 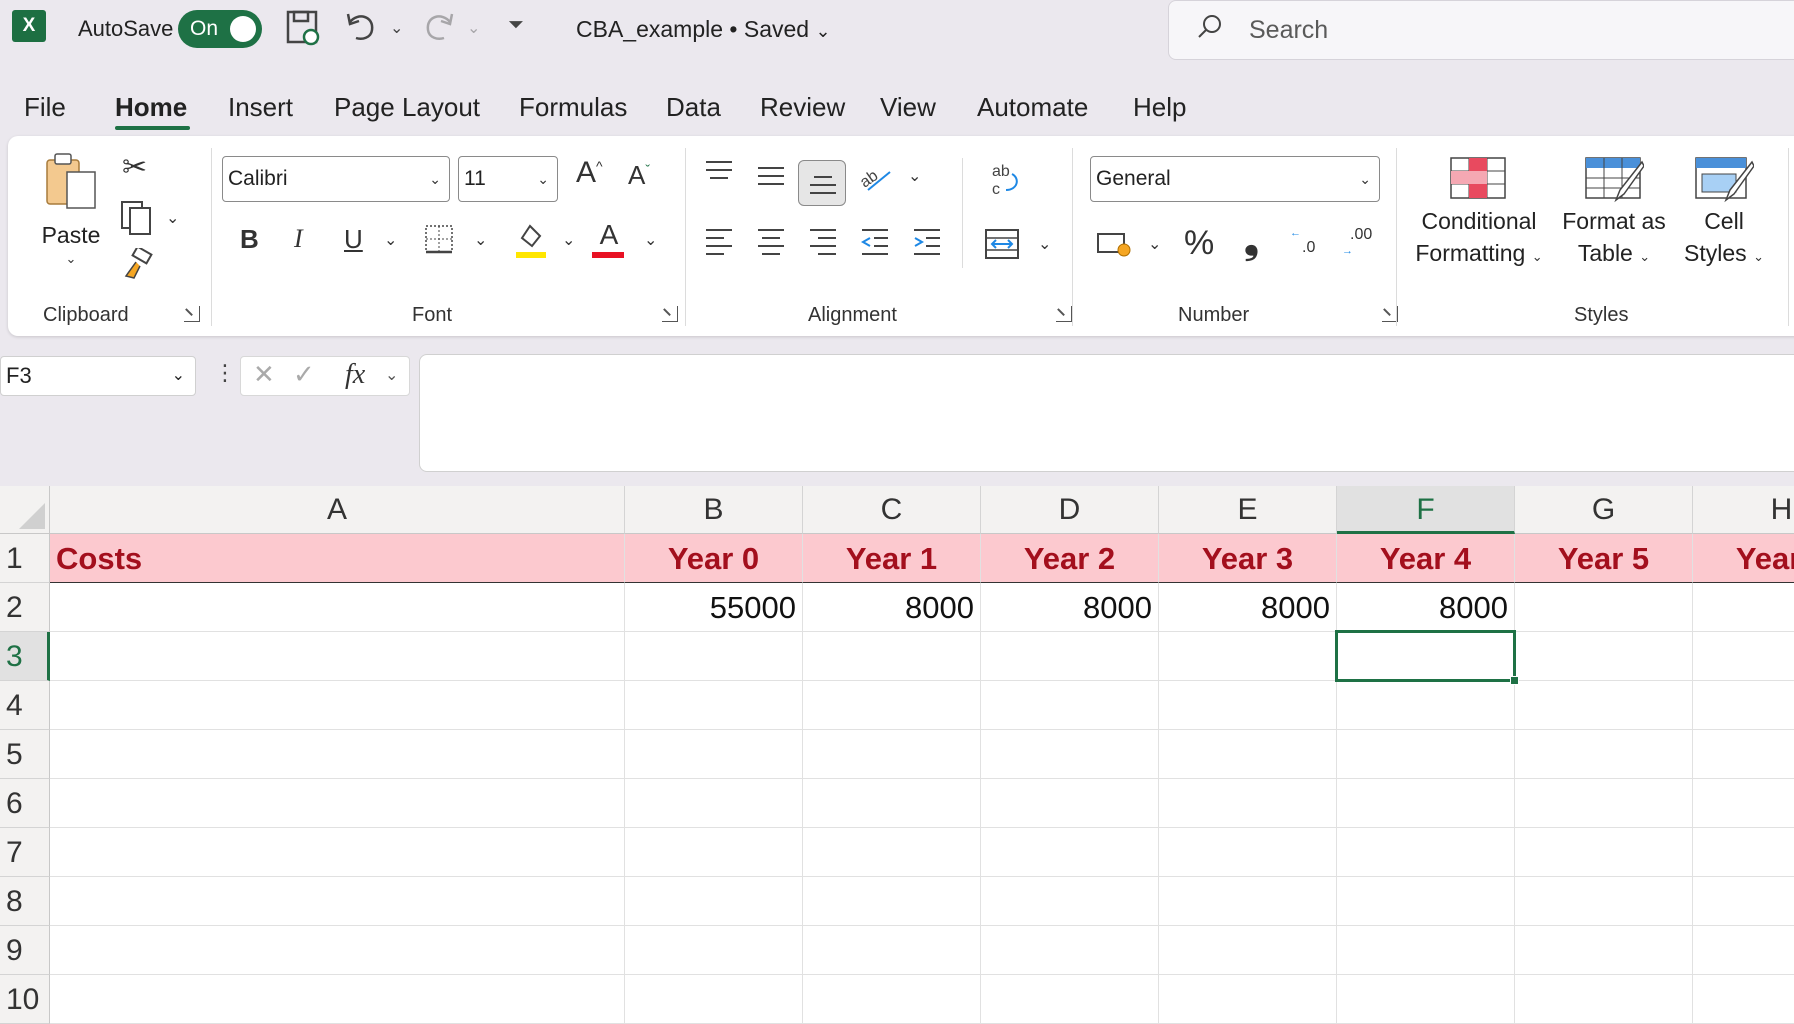 What do you see at coordinates (1604, 803) in the screenshot?
I see `cell-g6` at bounding box center [1604, 803].